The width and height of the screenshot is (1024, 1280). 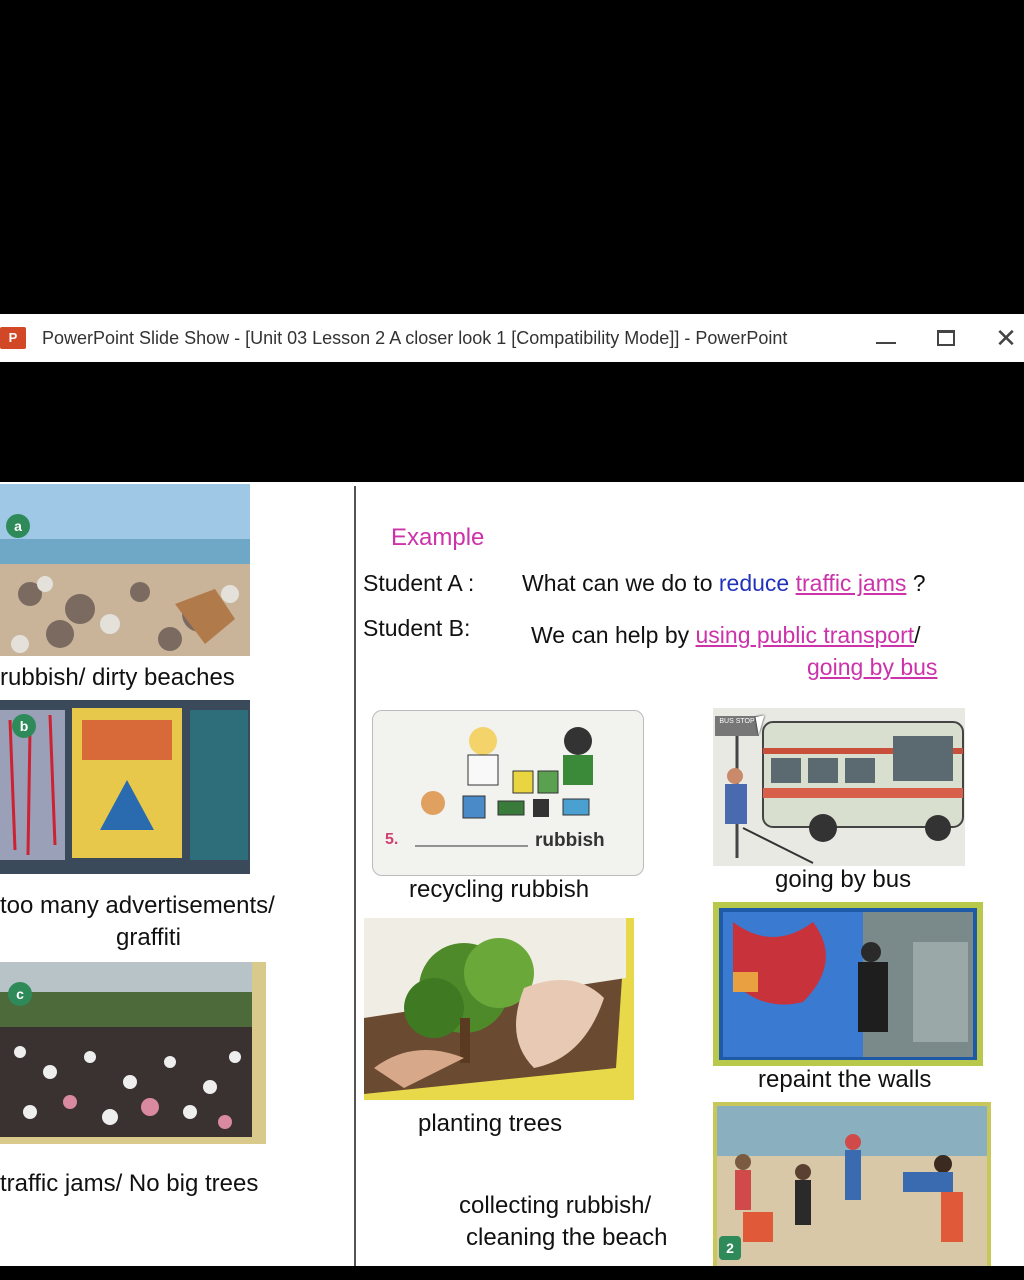 I want to click on answer-option-1: using public transport, so click(x=805, y=635).